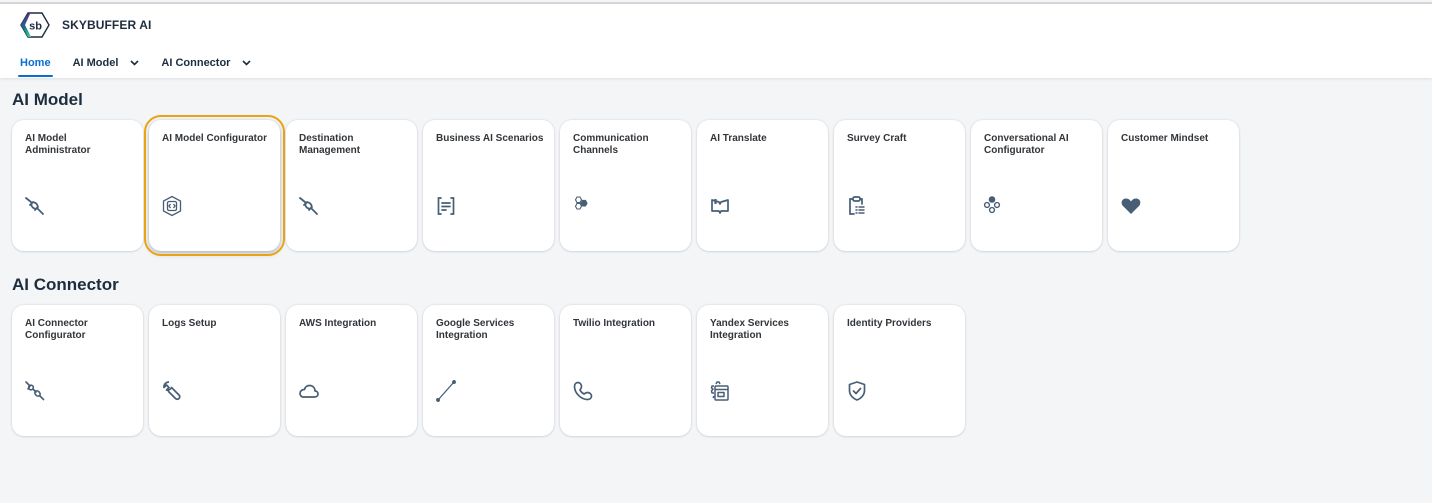 This screenshot has height=503, width=1432. I want to click on tile-customer-mindset: Customer Mindset, so click(1173, 185).